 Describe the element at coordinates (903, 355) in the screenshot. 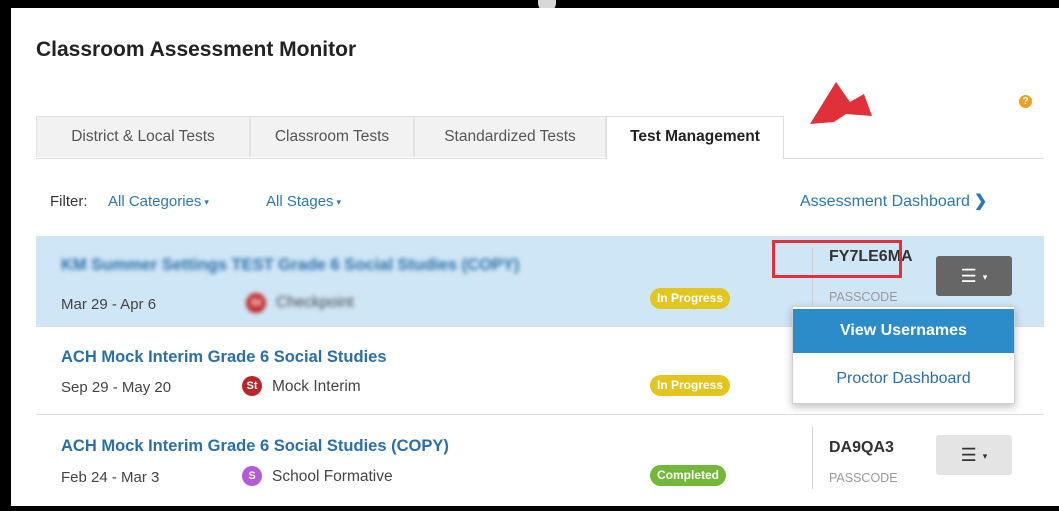

I see `row-actions-dropdown: View Usernames Proctor Dashboard` at that location.